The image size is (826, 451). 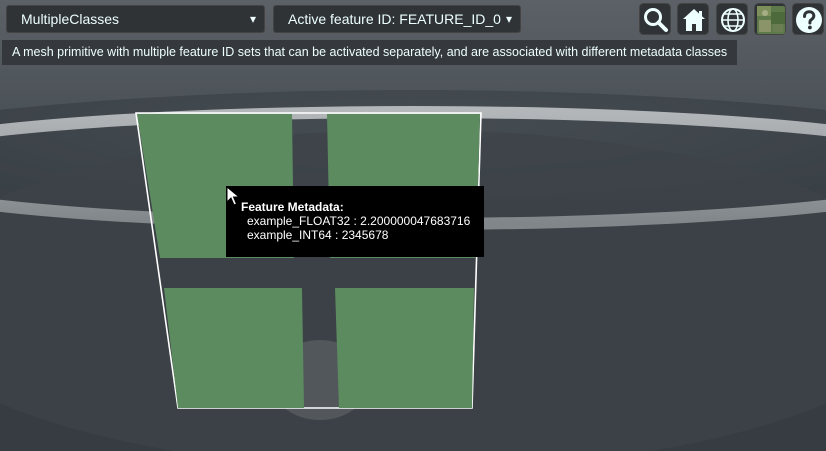 I want to click on tooltip-row-float32: example_FLOAT32 : 2.200000047683716, so click(x=359, y=221).